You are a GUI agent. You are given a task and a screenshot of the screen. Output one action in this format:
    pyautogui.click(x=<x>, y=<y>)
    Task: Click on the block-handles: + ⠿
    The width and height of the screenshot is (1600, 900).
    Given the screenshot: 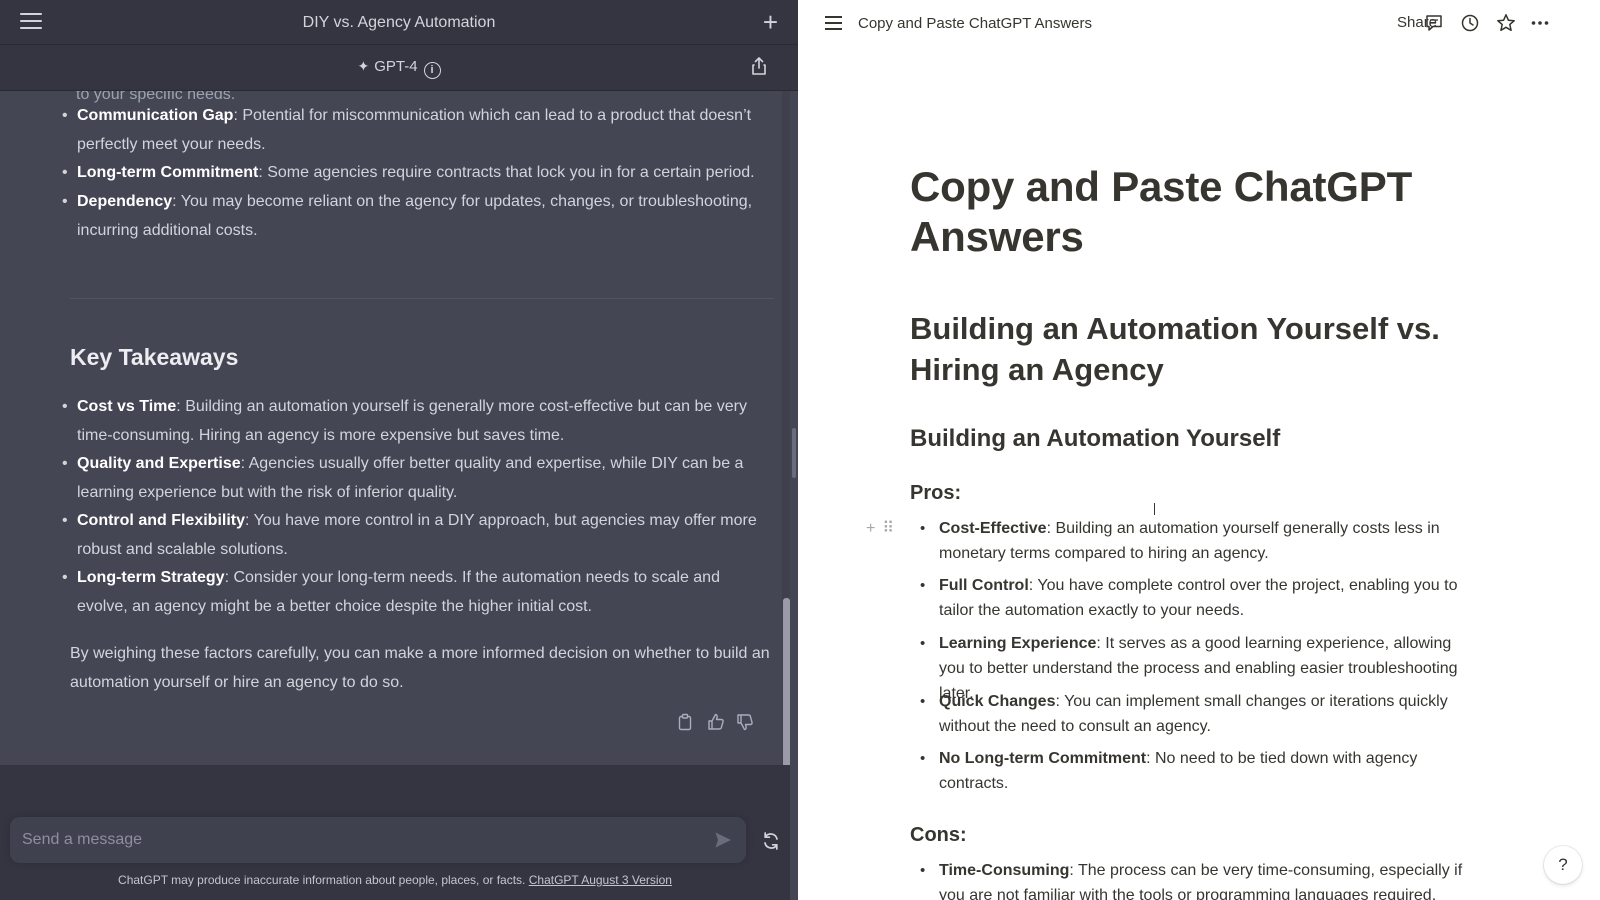 What is the action you would take?
    pyautogui.click(x=883, y=528)
    